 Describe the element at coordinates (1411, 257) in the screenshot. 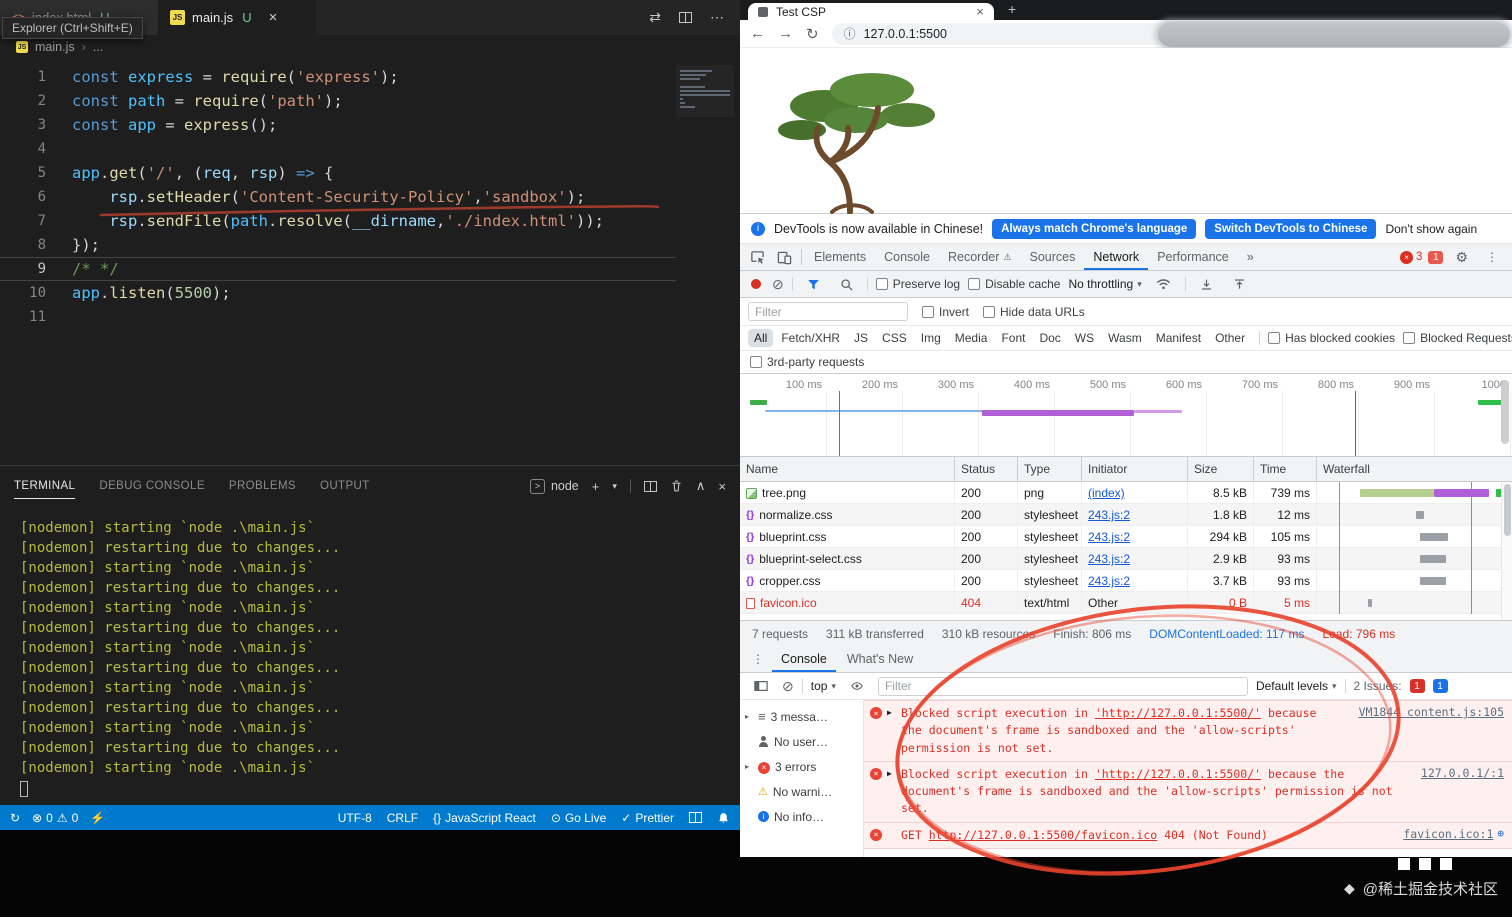

I see `console-errors-badge: × 3` at that location.